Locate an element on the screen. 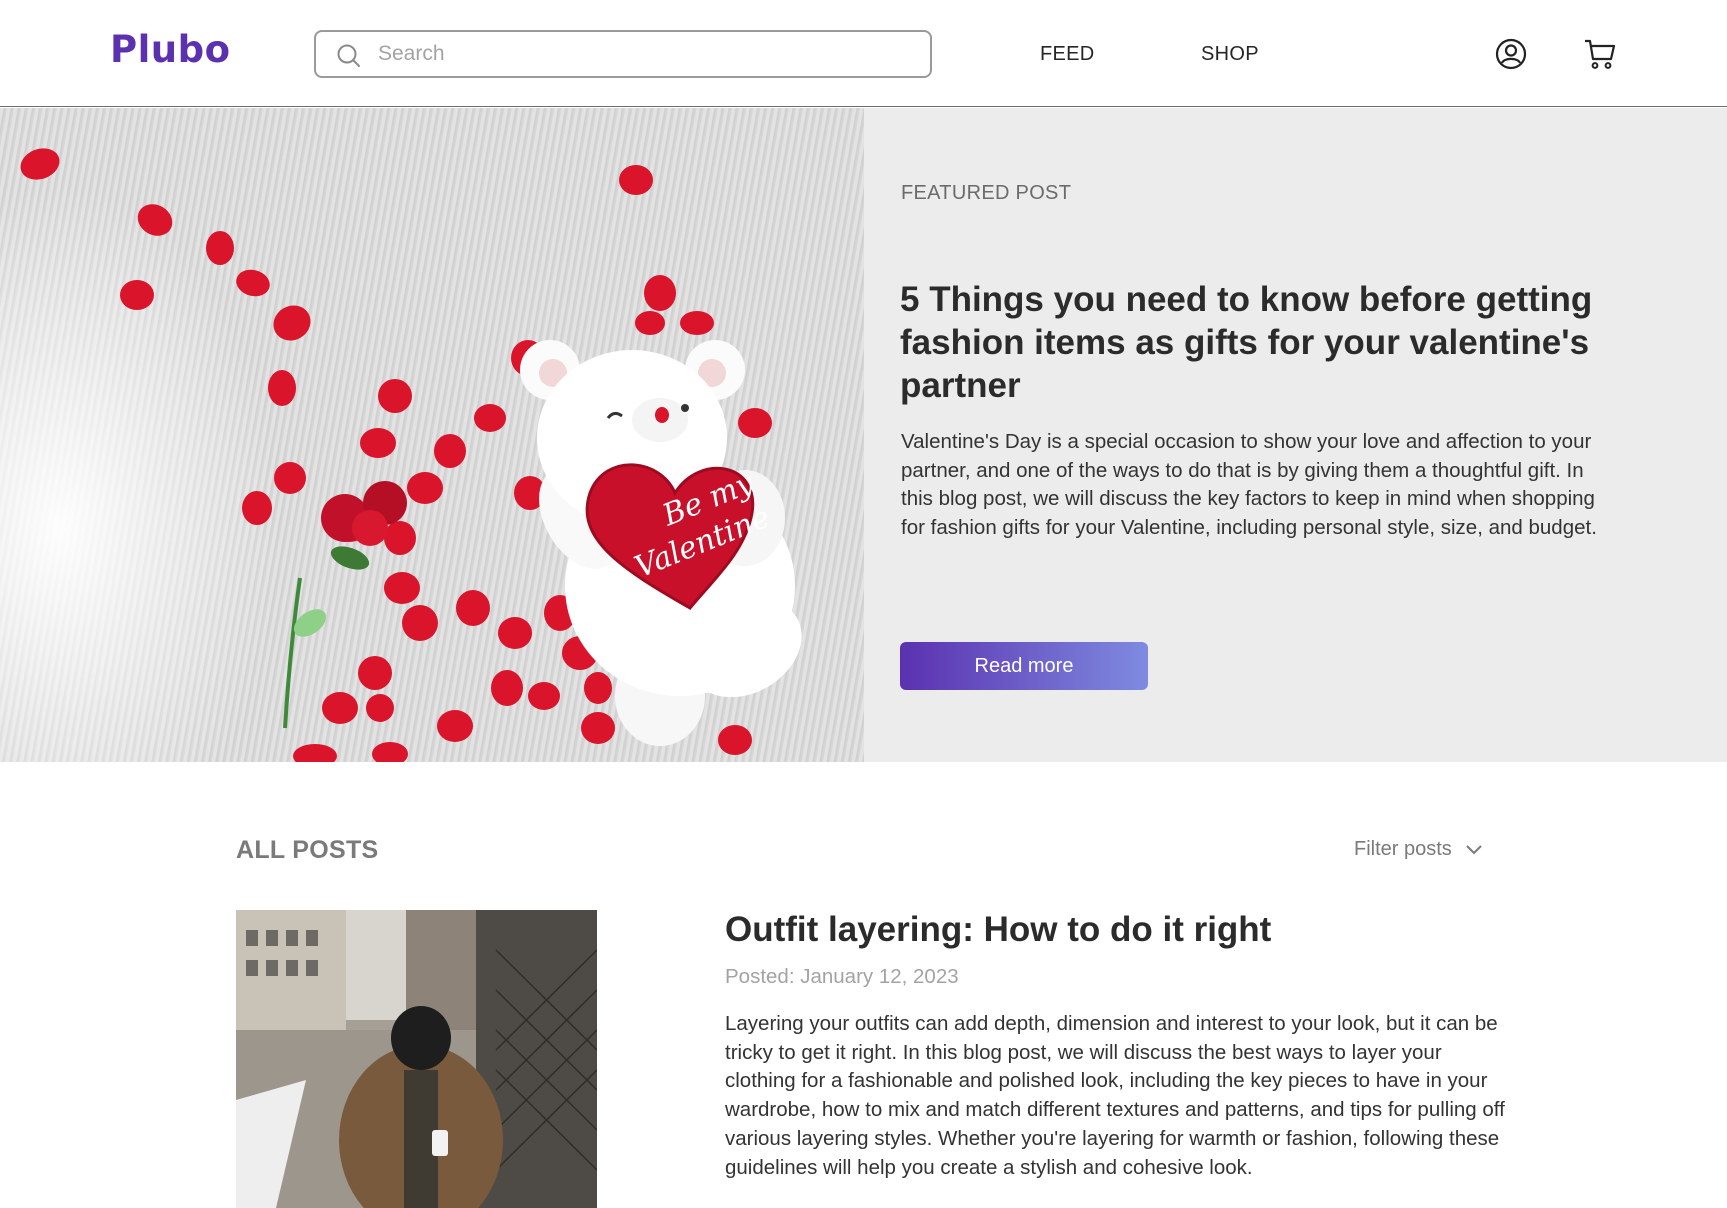 The height and width of the screenshot is (1208, 1727). search-input is located at coordinates (648, 54).